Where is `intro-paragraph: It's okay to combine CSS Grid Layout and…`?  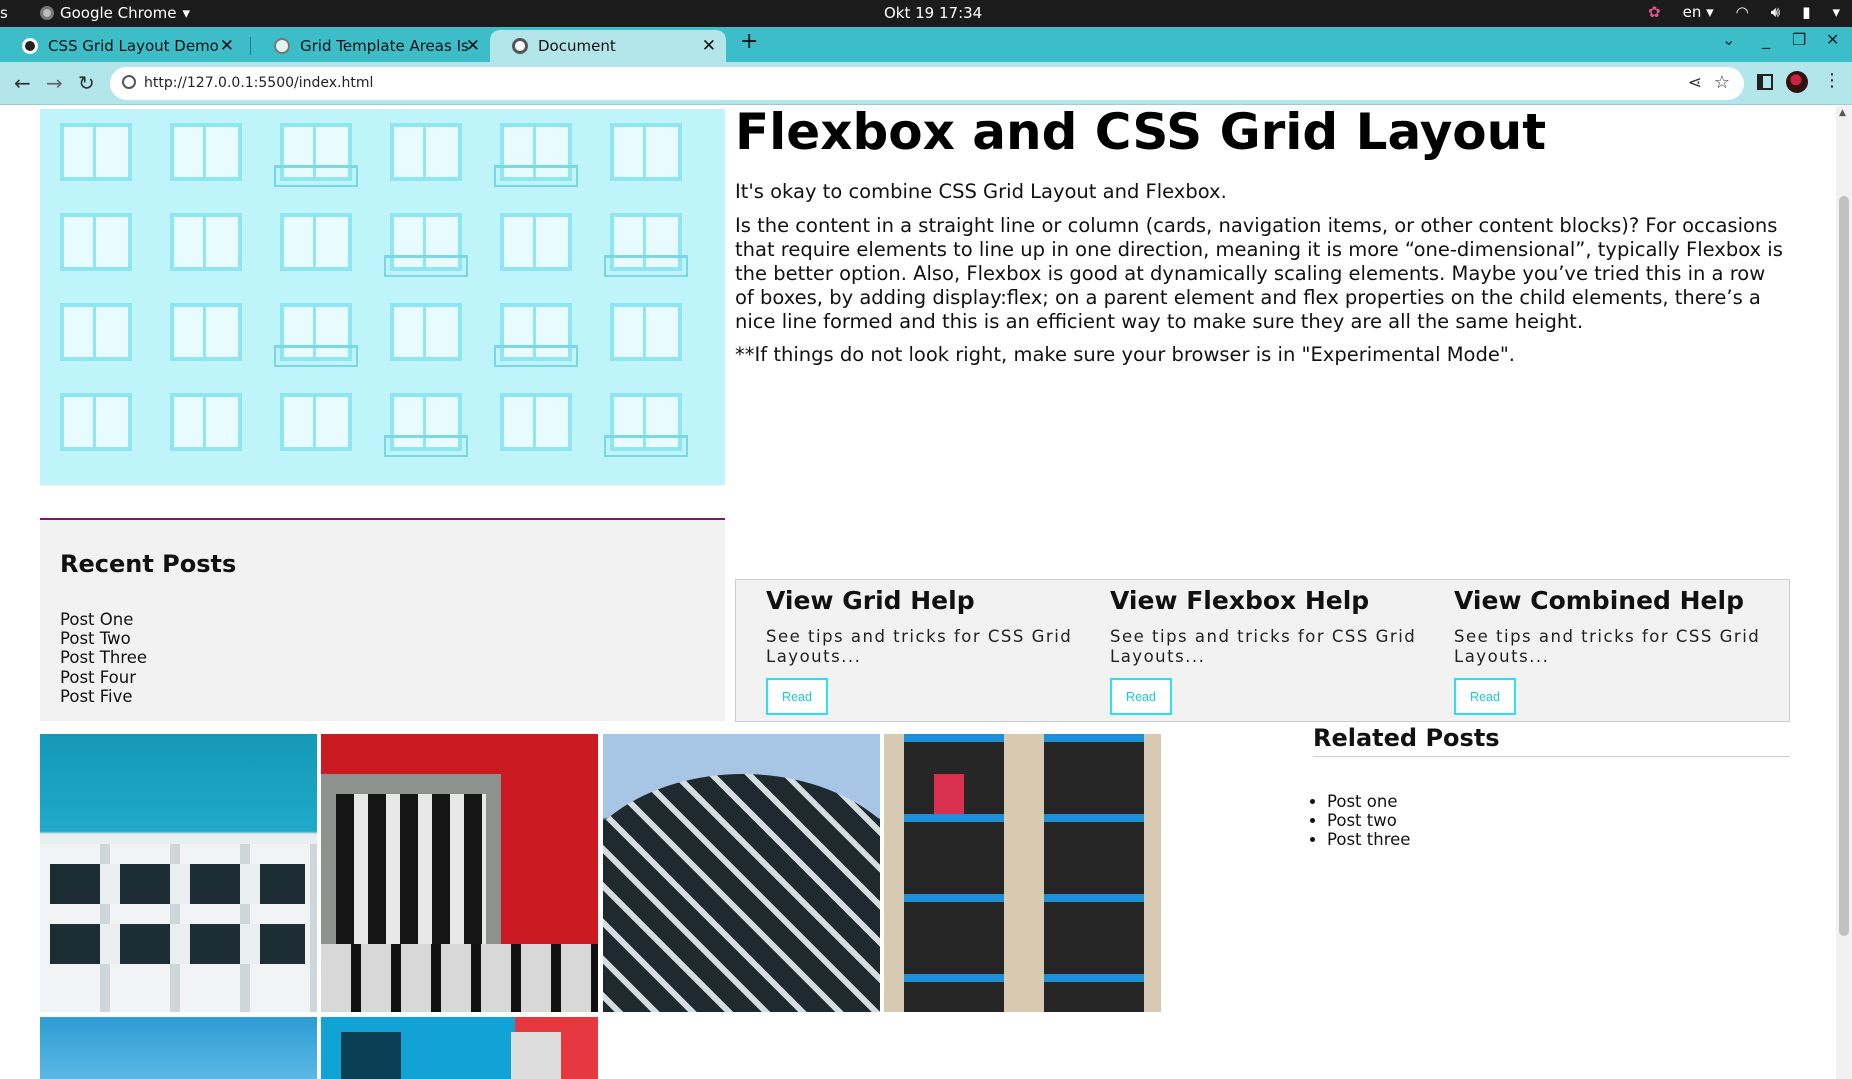
intro-paragraph: It's okay to combine CSS Grid Layout and… is located at coordinates (981, 191).